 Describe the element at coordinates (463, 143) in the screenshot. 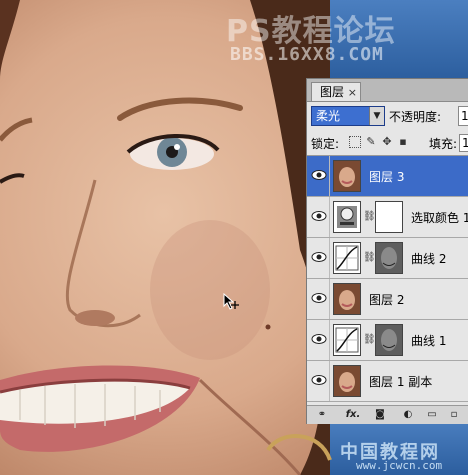

I see `fill-input: 10` at that location.